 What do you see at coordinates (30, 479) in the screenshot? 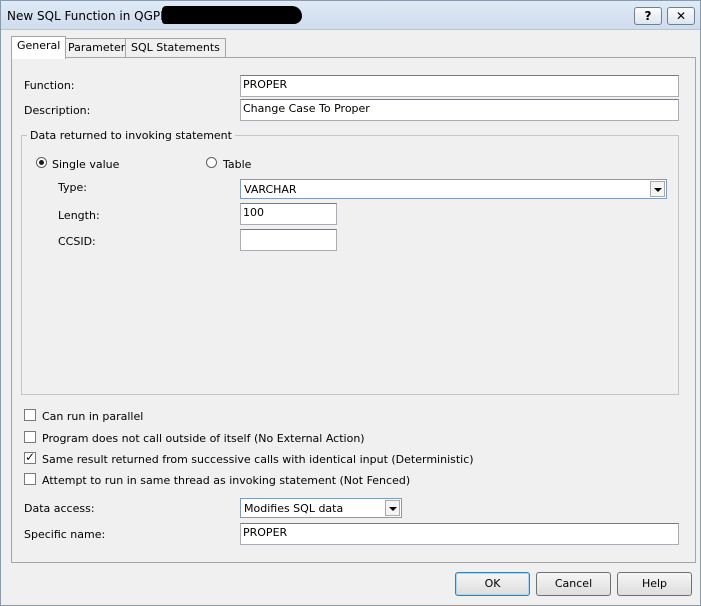
I see `not-fenced-checkbox` at bounding box center [30, 479].